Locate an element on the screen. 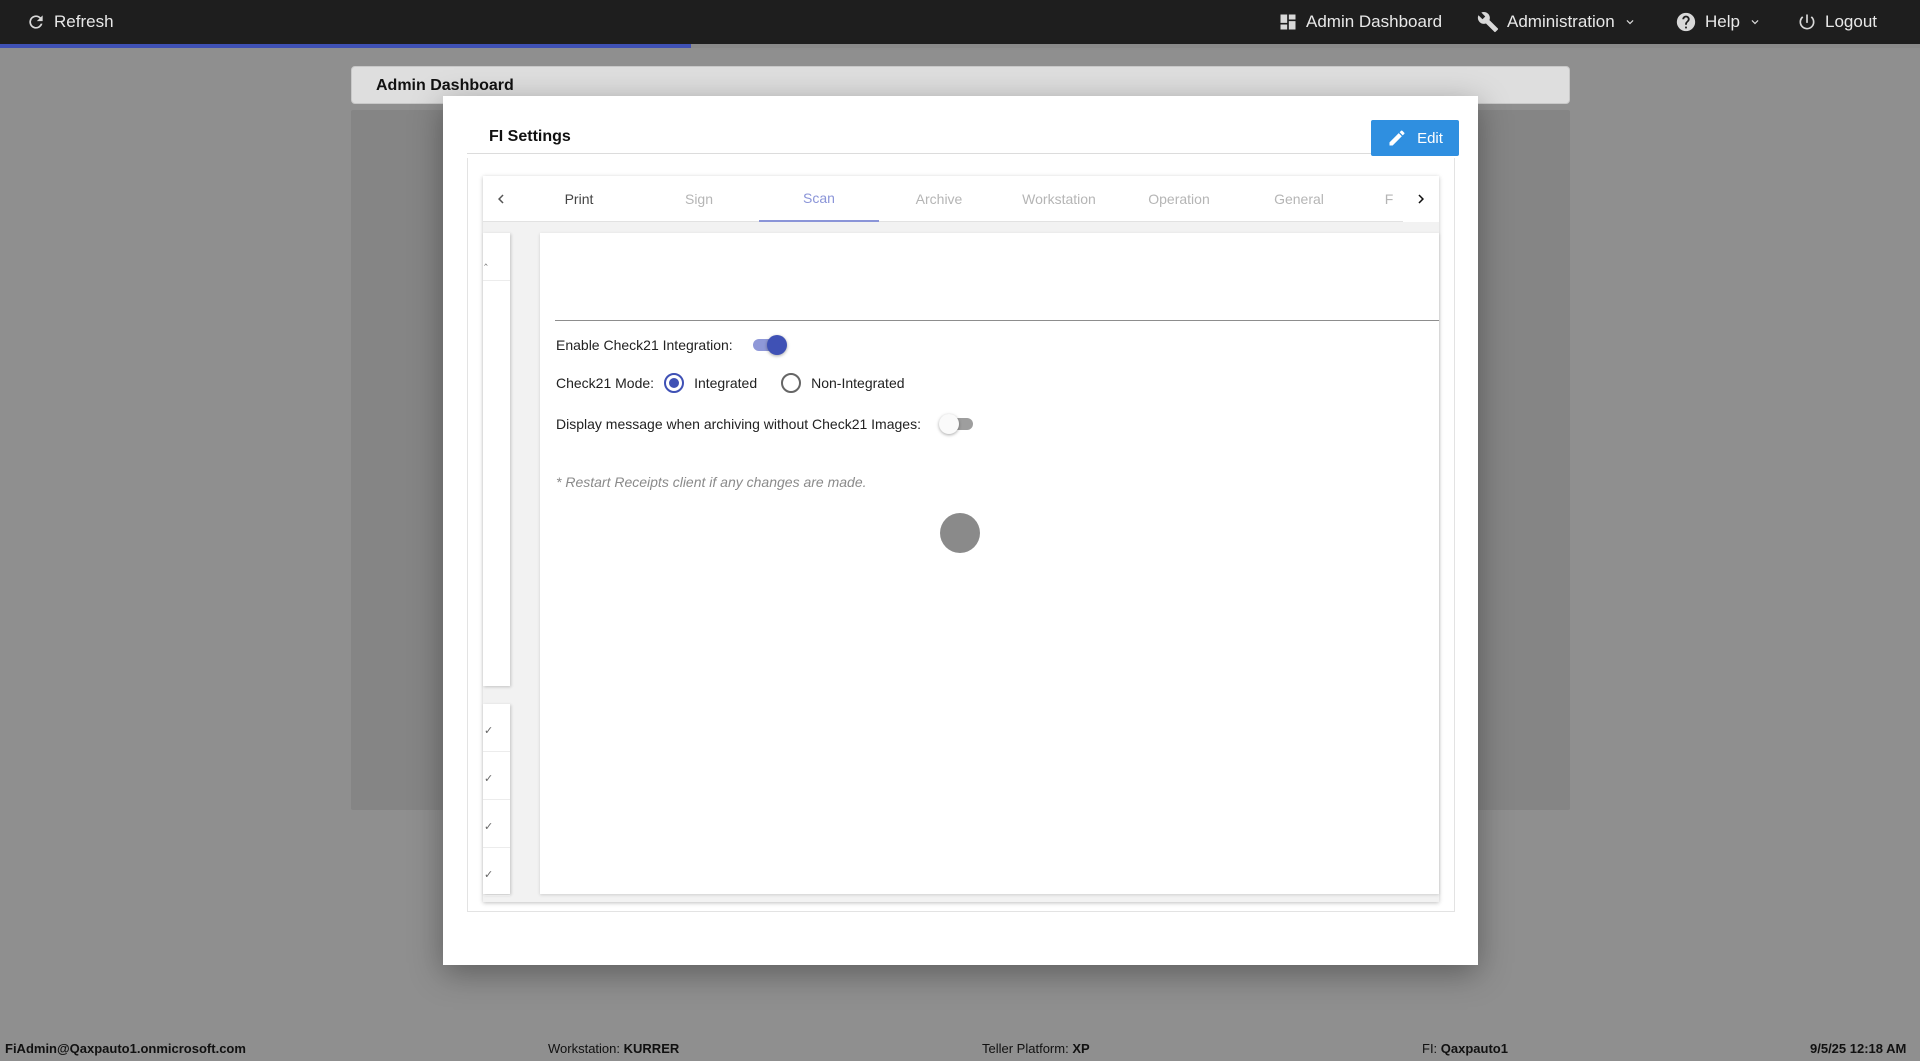  caret-icon: ‸ is located at coordinates (486, 260).